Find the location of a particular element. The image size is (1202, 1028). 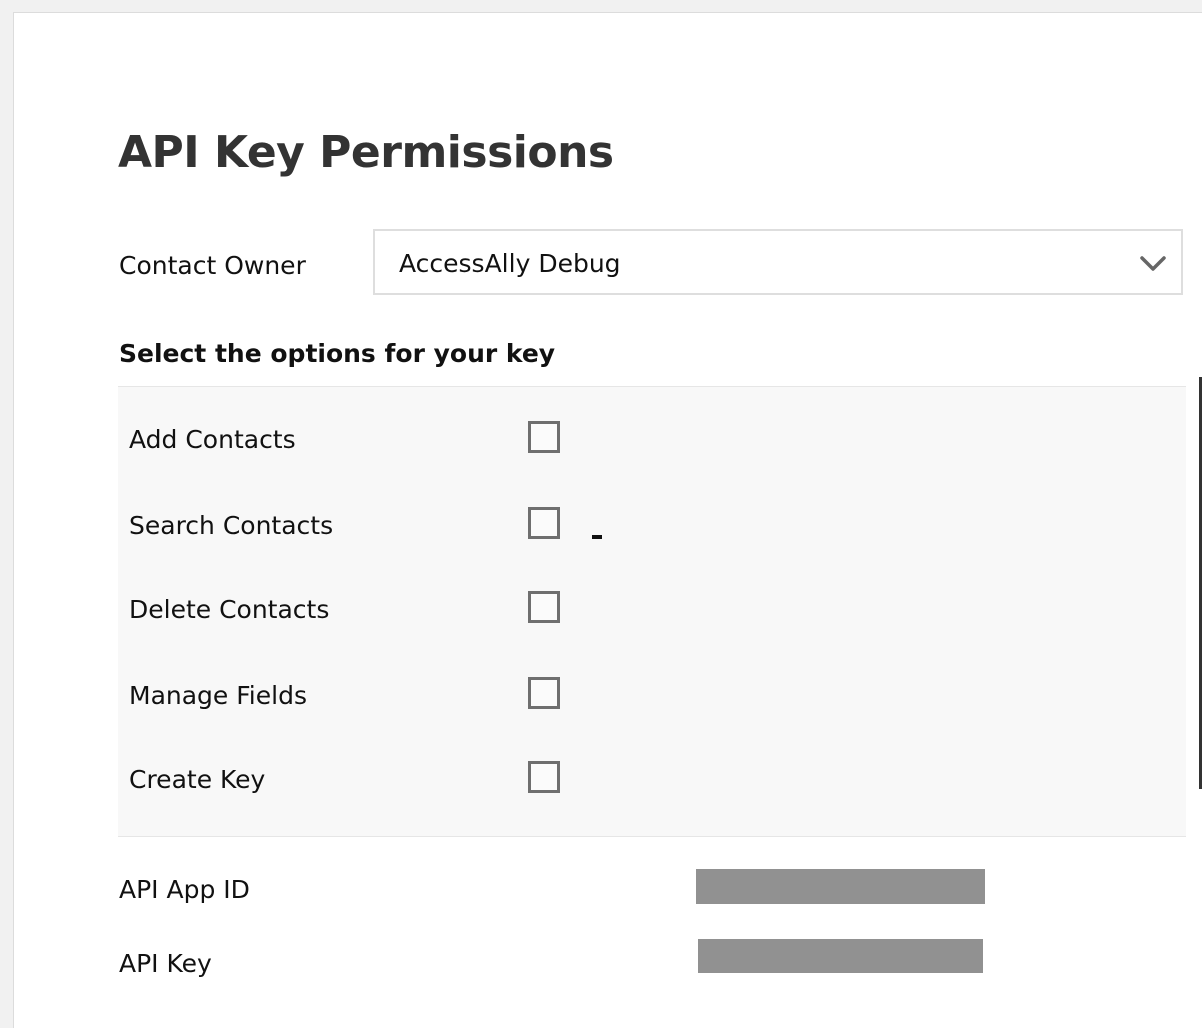

option-label: Delete Contacts is located at coordinates (229, 609).